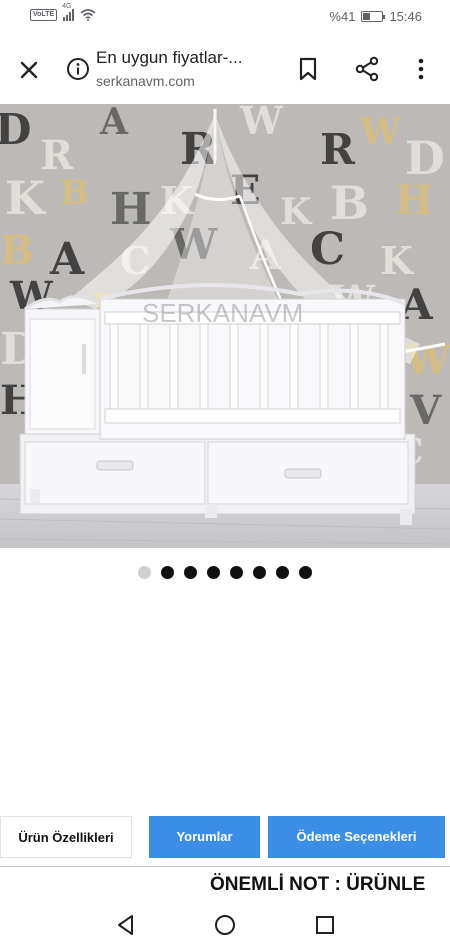 The height and width of the screenshot is (950, 450). I want to click on battery-percent: %41, so click(342, 16).